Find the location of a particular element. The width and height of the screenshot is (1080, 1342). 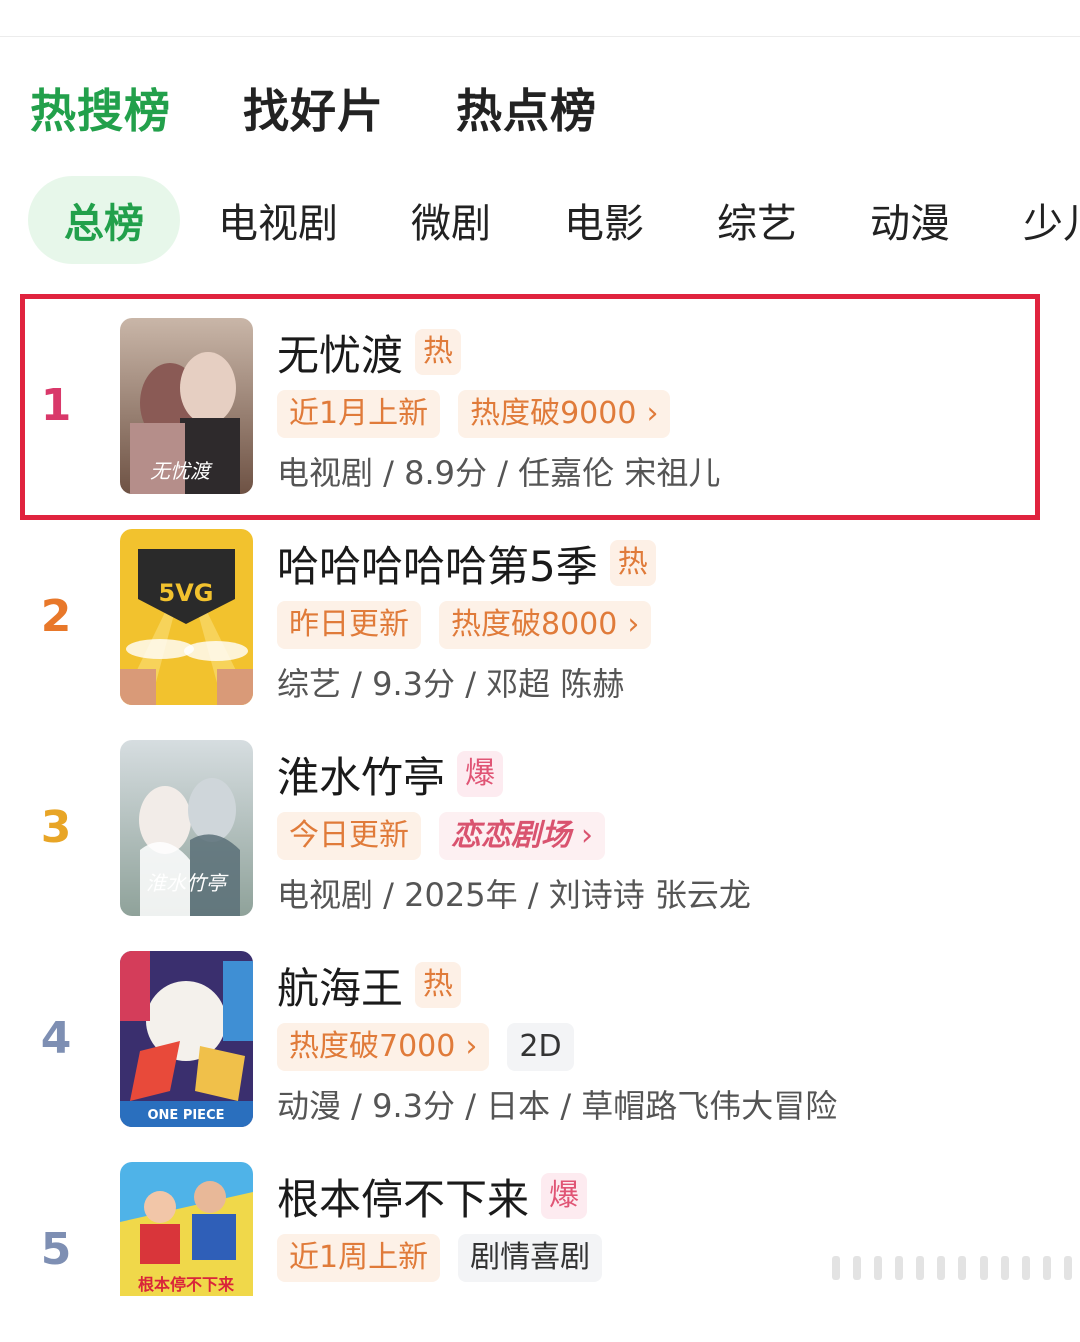

show-title: 根本停不下来 is located at coordinates (403, 1196).